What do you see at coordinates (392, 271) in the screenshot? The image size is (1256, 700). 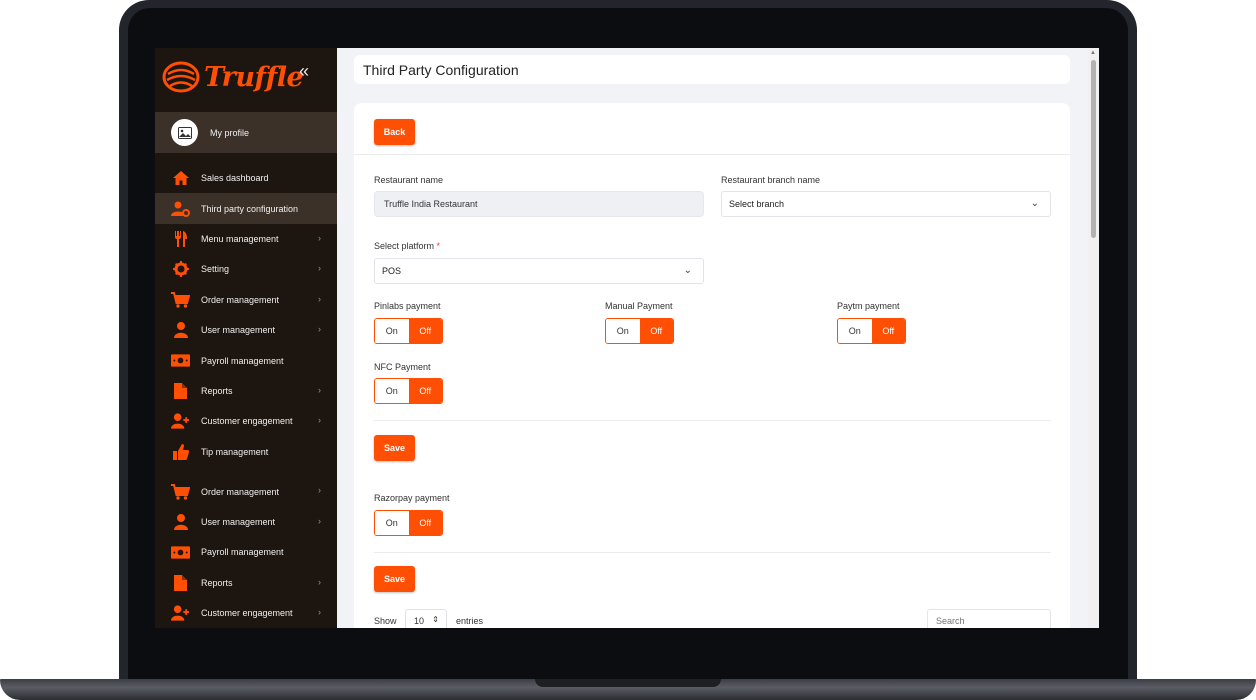 I see `platform-select-value: POS` at bounding box center [392, 271].